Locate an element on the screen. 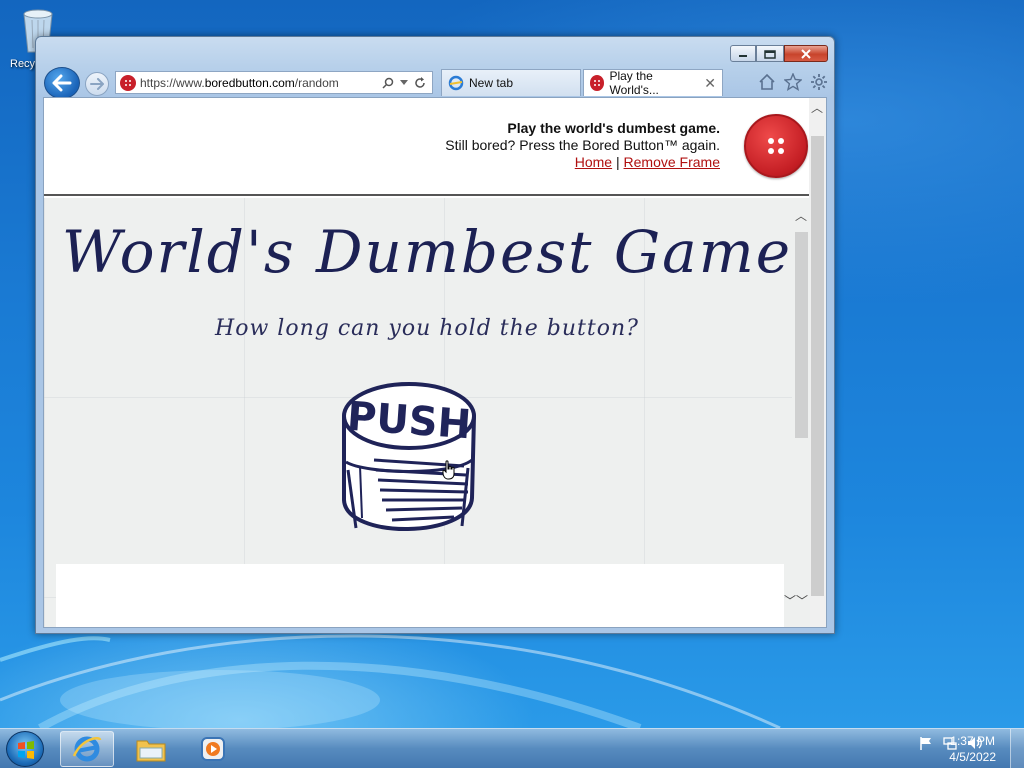  home-link: Home is located at coordinates (593, 162).